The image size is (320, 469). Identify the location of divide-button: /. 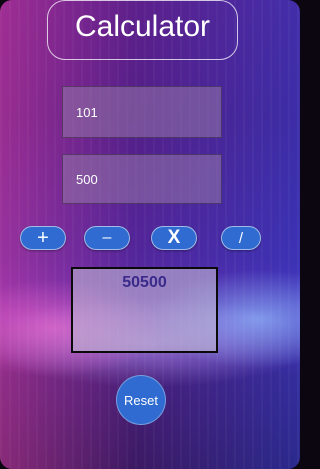
(241, 238).